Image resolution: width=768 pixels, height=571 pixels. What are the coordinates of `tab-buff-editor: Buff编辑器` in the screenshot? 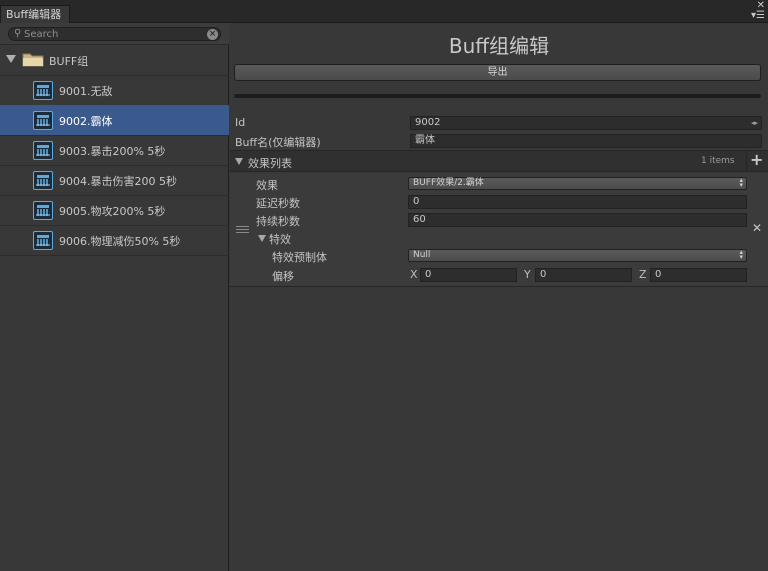 It's located at (35, 14).